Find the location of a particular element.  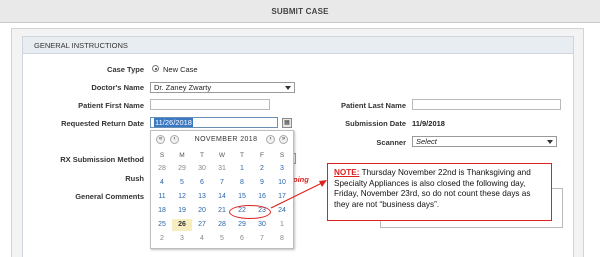

scanner-select-value: Select is located at coordinates (426, 141).